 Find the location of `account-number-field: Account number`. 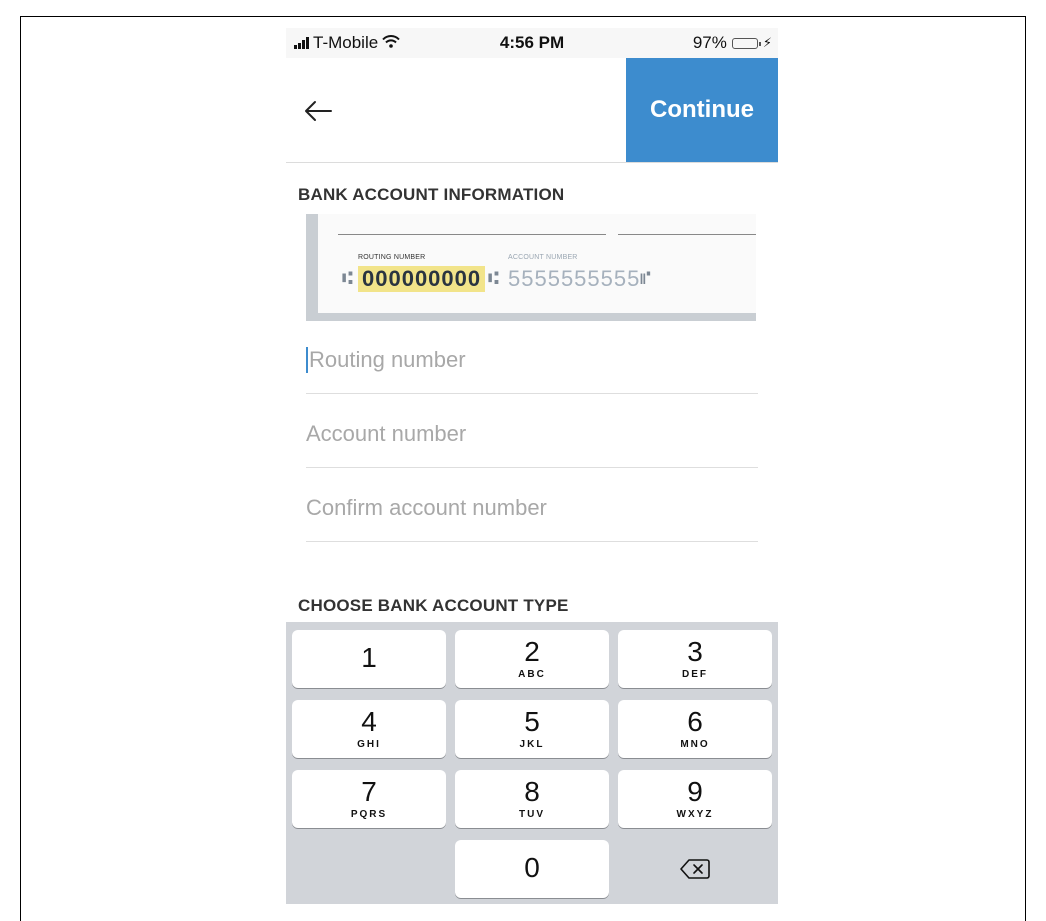

account-number-field: Account number is located at coordinates (532, 434).